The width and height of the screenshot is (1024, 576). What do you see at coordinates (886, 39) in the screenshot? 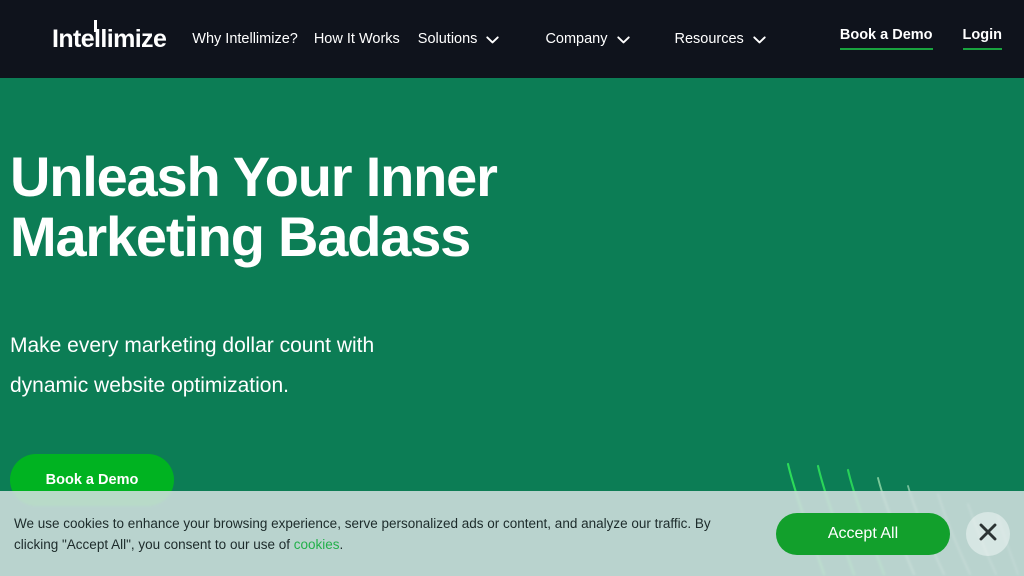
I see `book-a-demo-link: Book a Demo` at bounding box center [886, 39].